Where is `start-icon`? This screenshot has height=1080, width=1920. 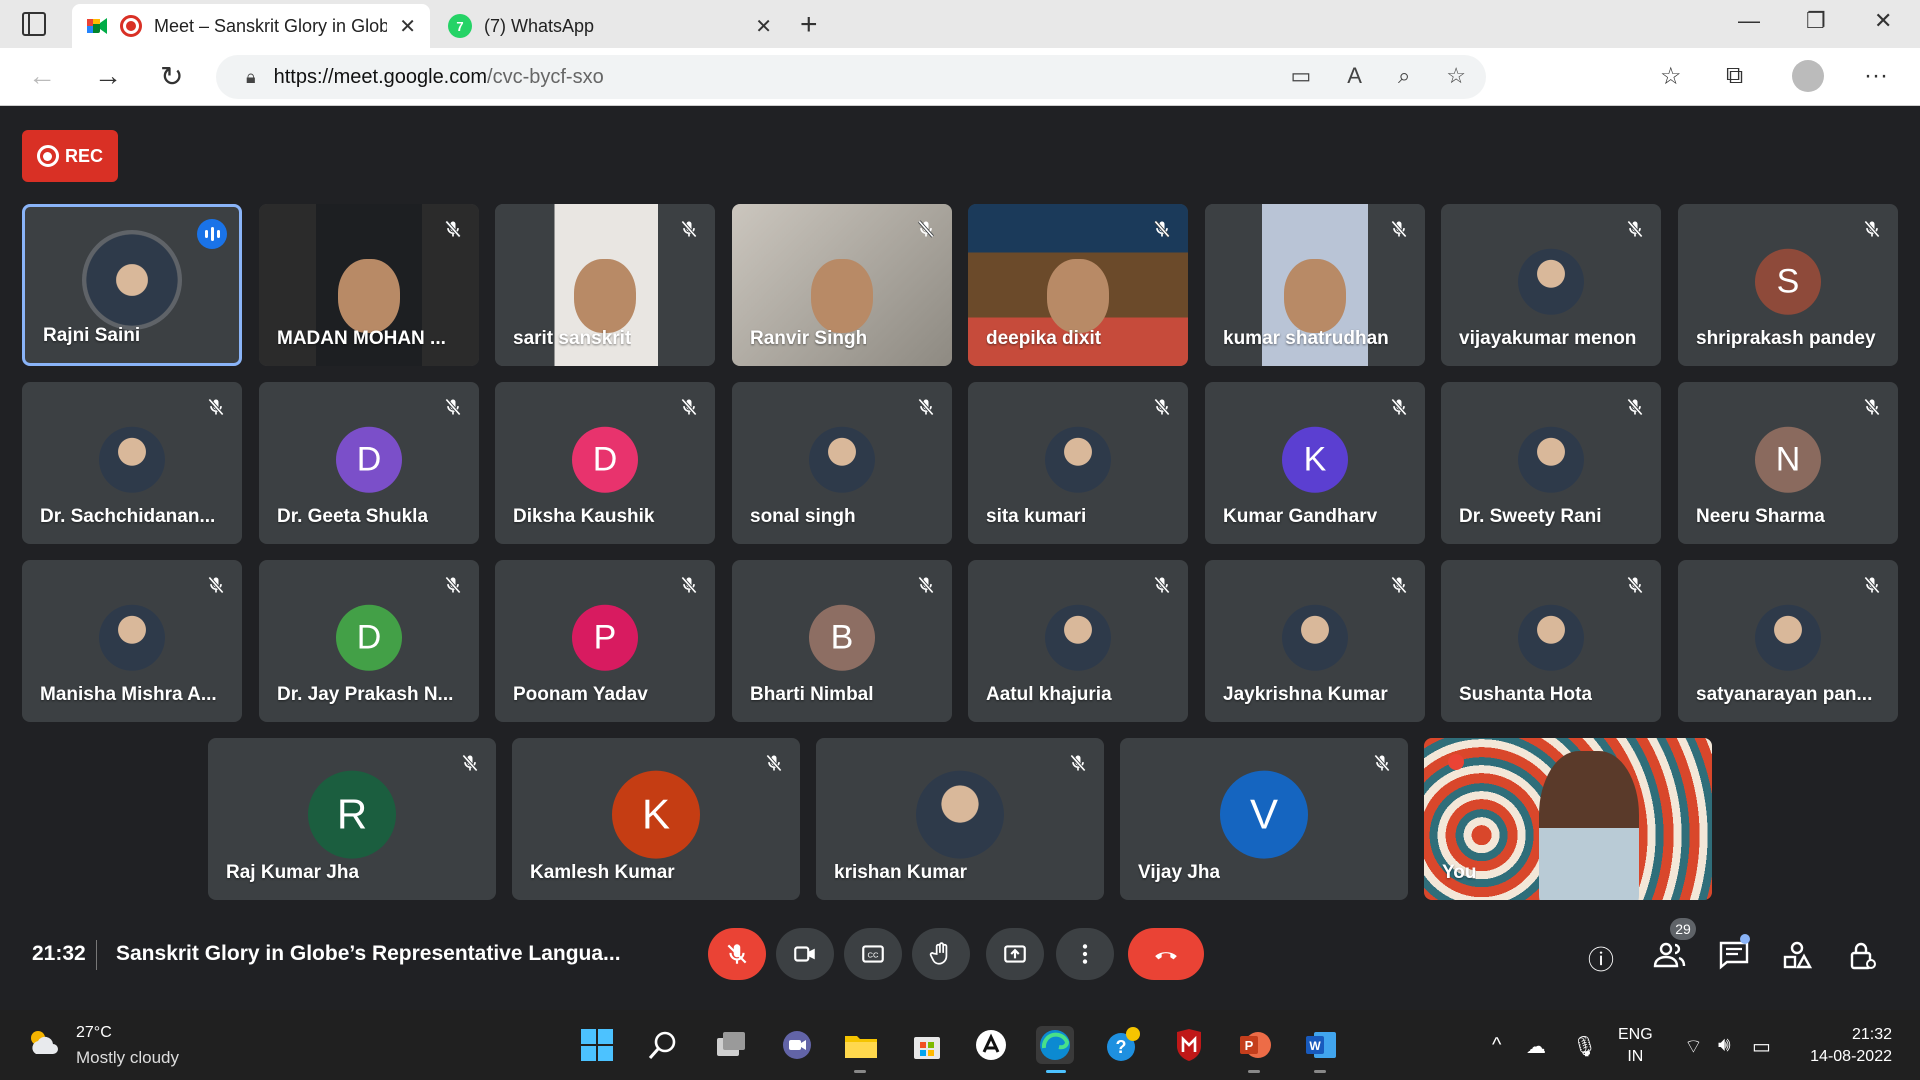 start-icon is located at coordinates (597, 1045).